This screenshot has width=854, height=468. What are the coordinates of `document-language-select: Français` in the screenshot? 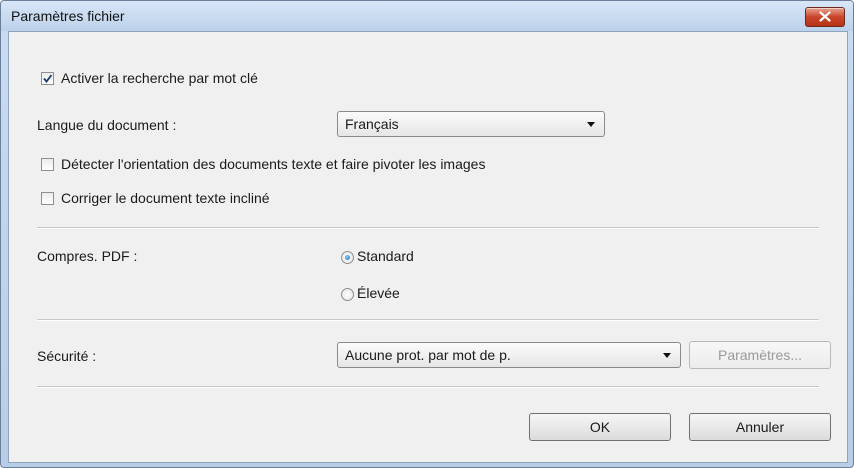 It's located at (471, 124).